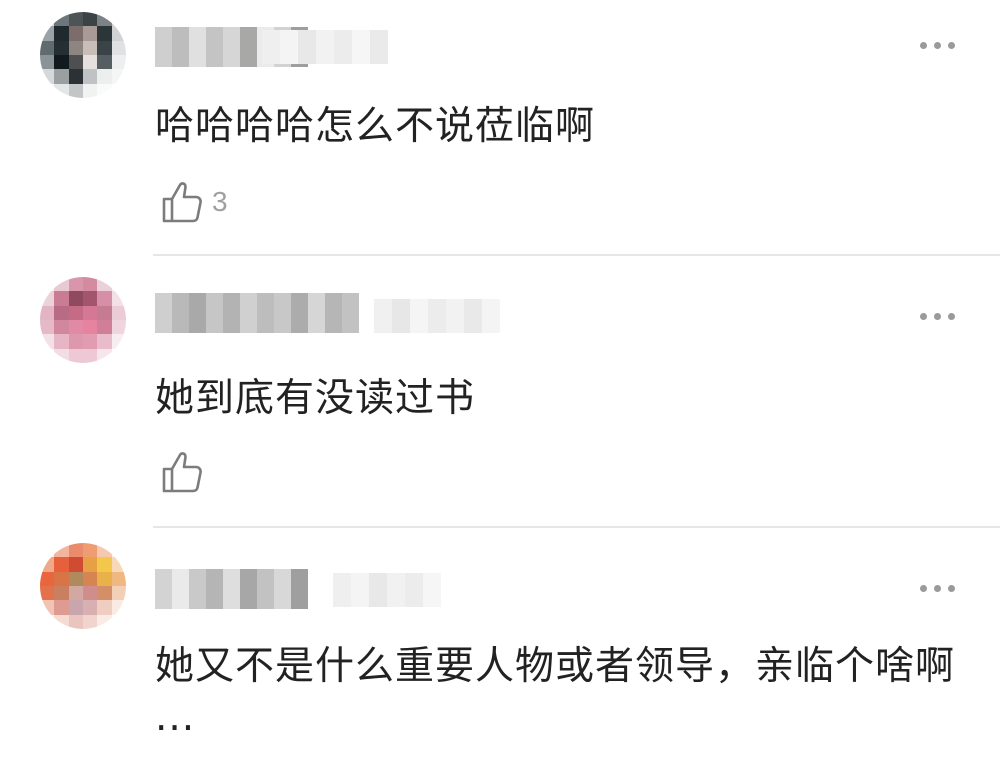 The width and height of the screenshot is (1000, 763). I want to click on comment-text: 她又不是什么重要人物或者领导，亲临个啥啊···, so click(555, 697).